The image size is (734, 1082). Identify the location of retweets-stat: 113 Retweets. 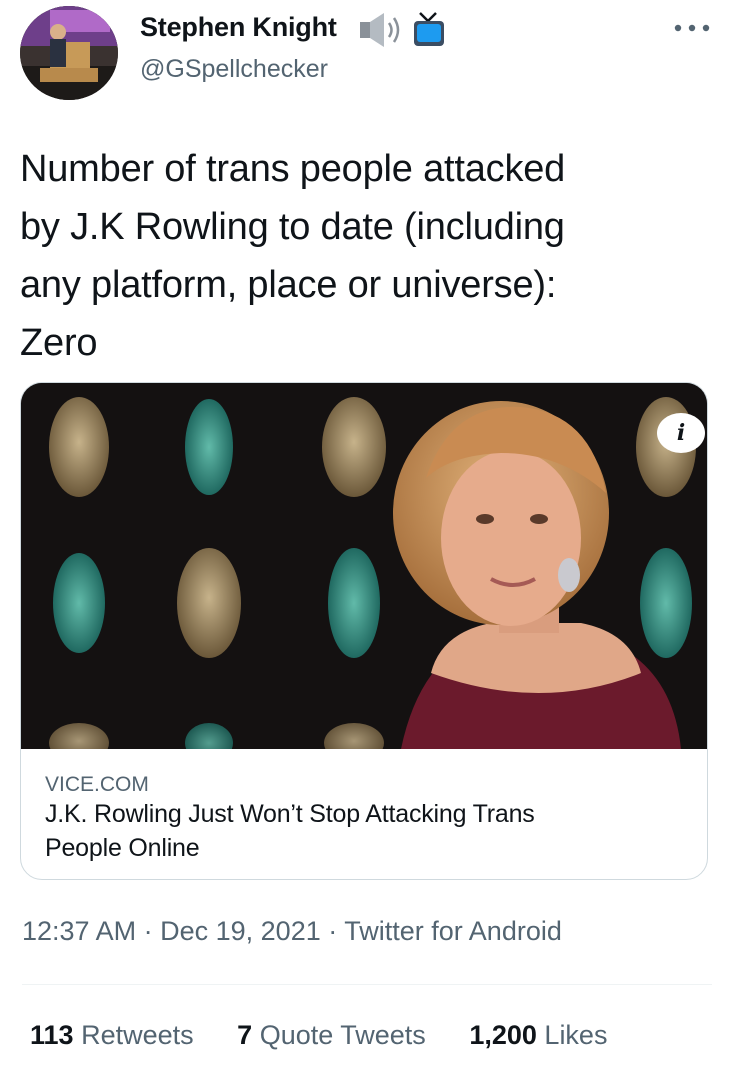
(112, 1035).